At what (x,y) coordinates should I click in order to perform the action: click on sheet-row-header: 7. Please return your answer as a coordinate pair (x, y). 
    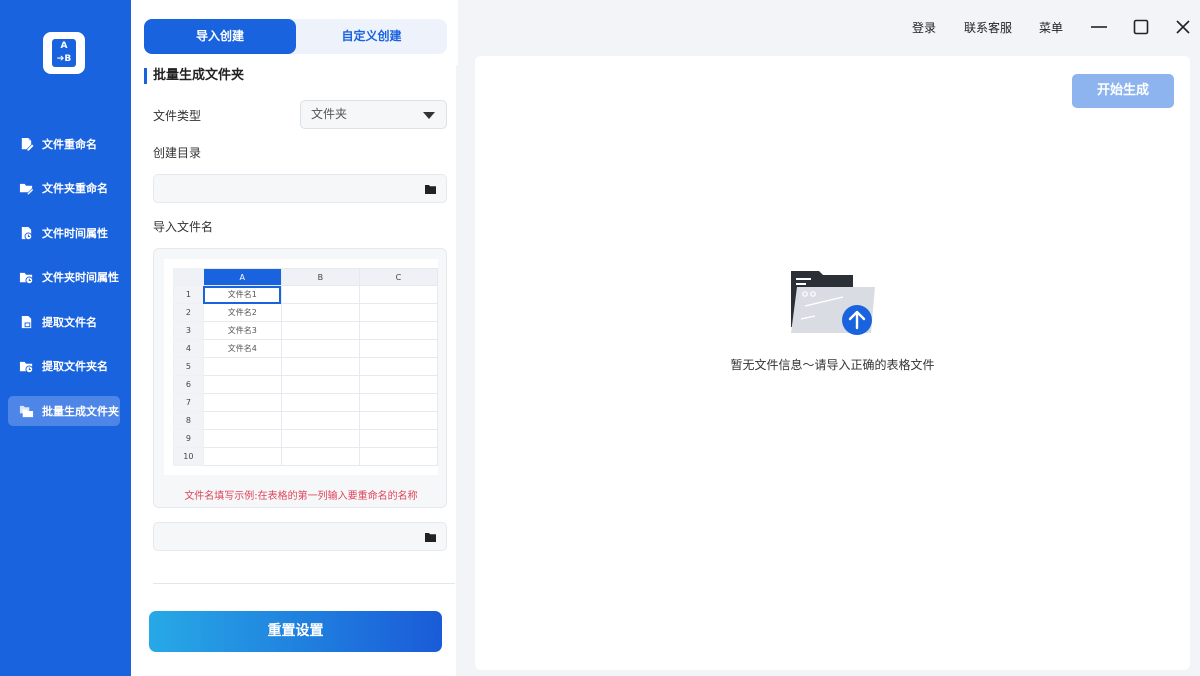
    Looking at the image, I should click on (188, 402).